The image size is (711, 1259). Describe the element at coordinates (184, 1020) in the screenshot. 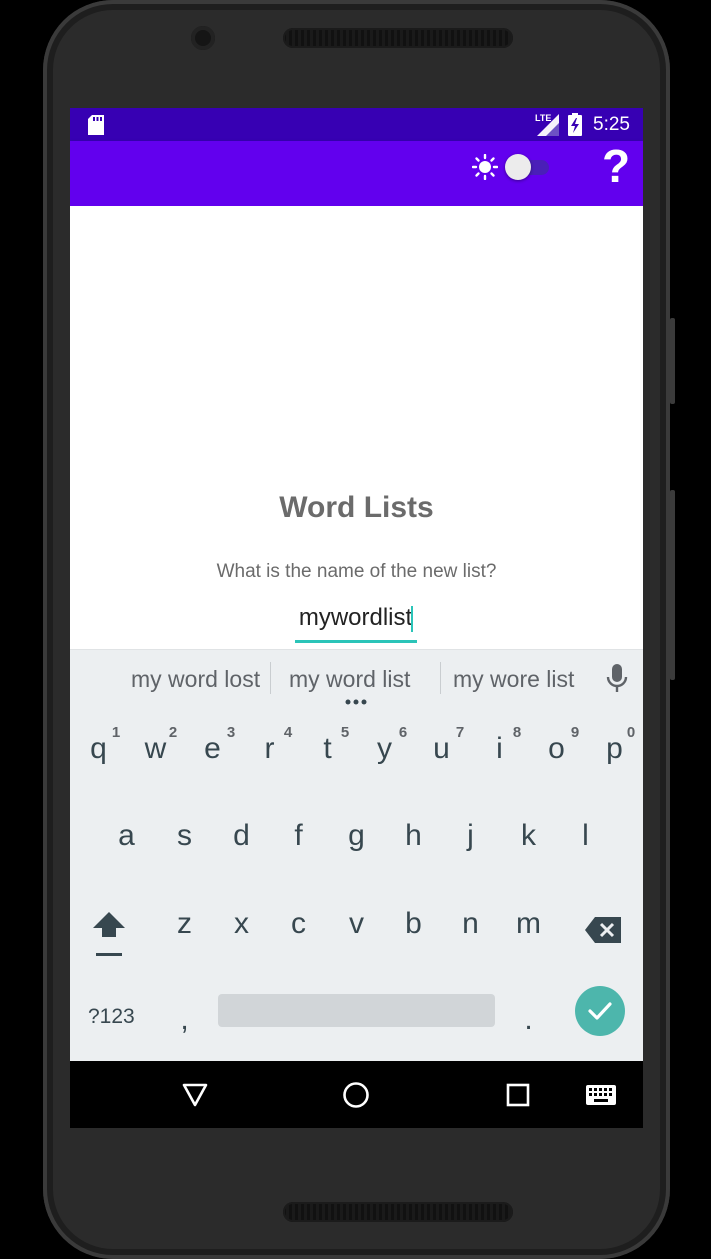

I see `comma-key: ,` at that location.